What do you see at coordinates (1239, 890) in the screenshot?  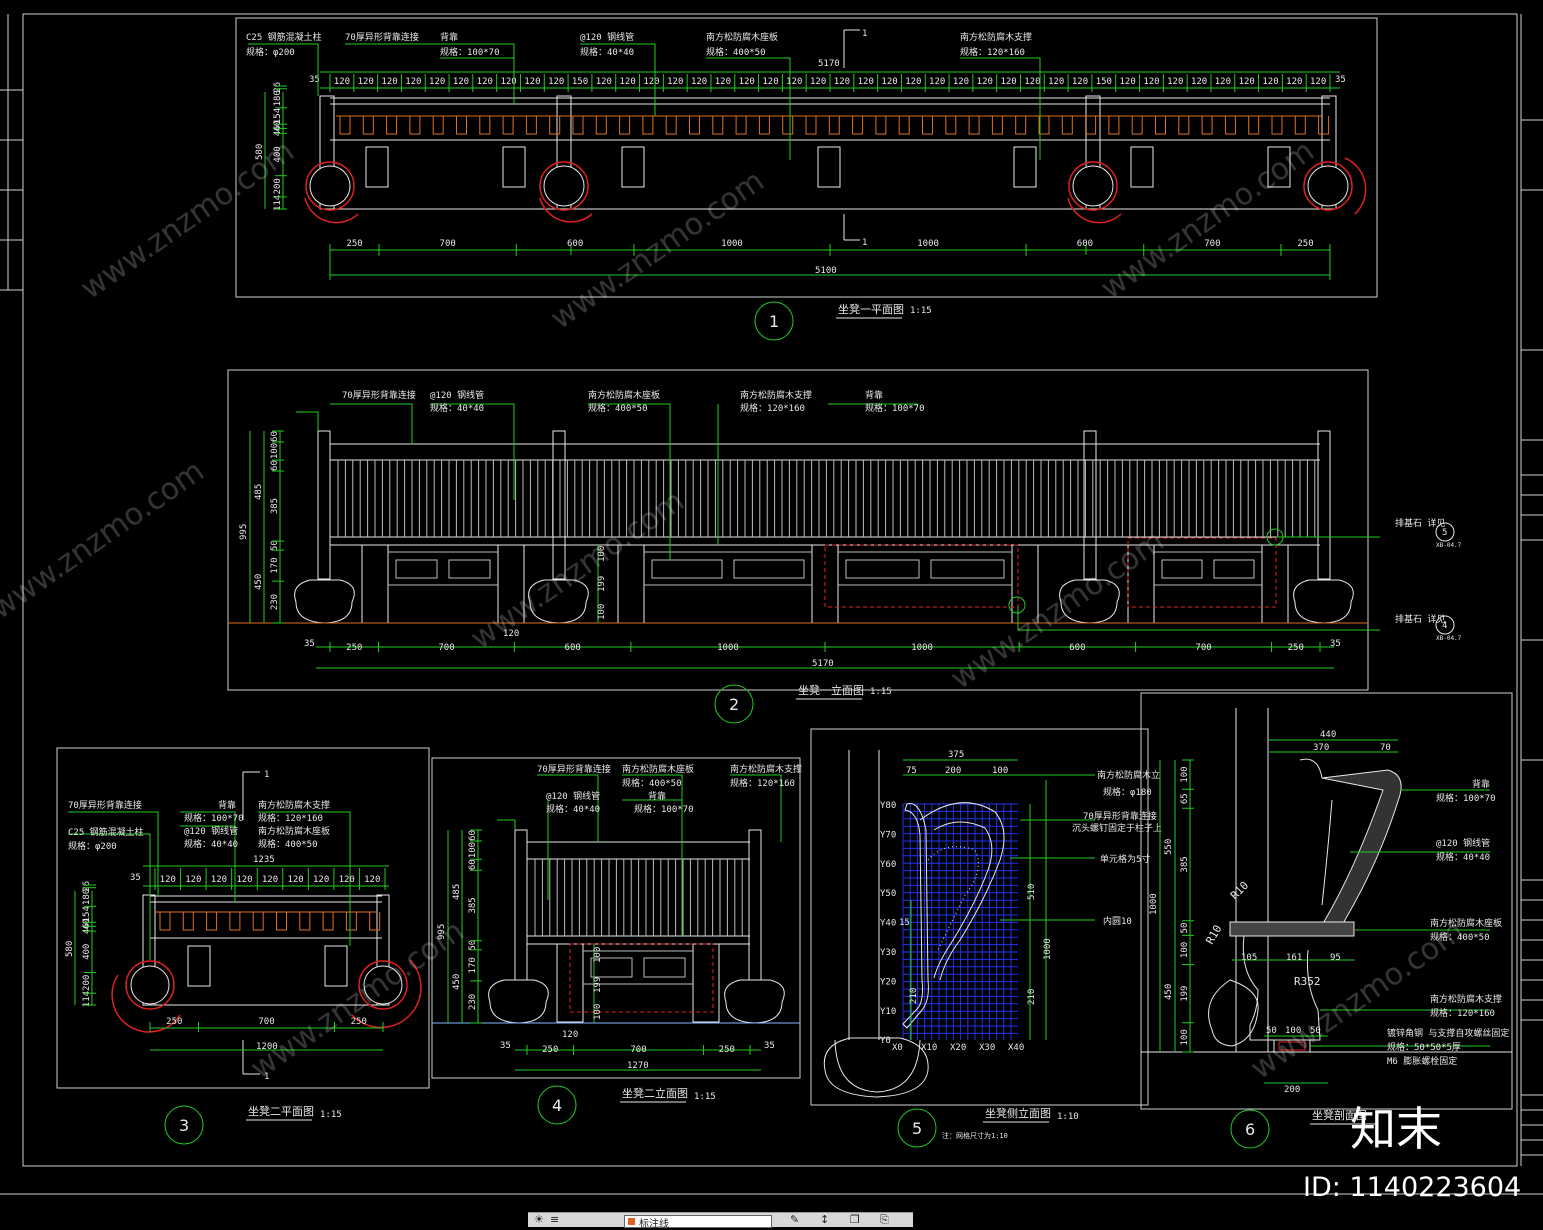 I see `radius-r10-a: R10` at bounding box center [1239, 890].